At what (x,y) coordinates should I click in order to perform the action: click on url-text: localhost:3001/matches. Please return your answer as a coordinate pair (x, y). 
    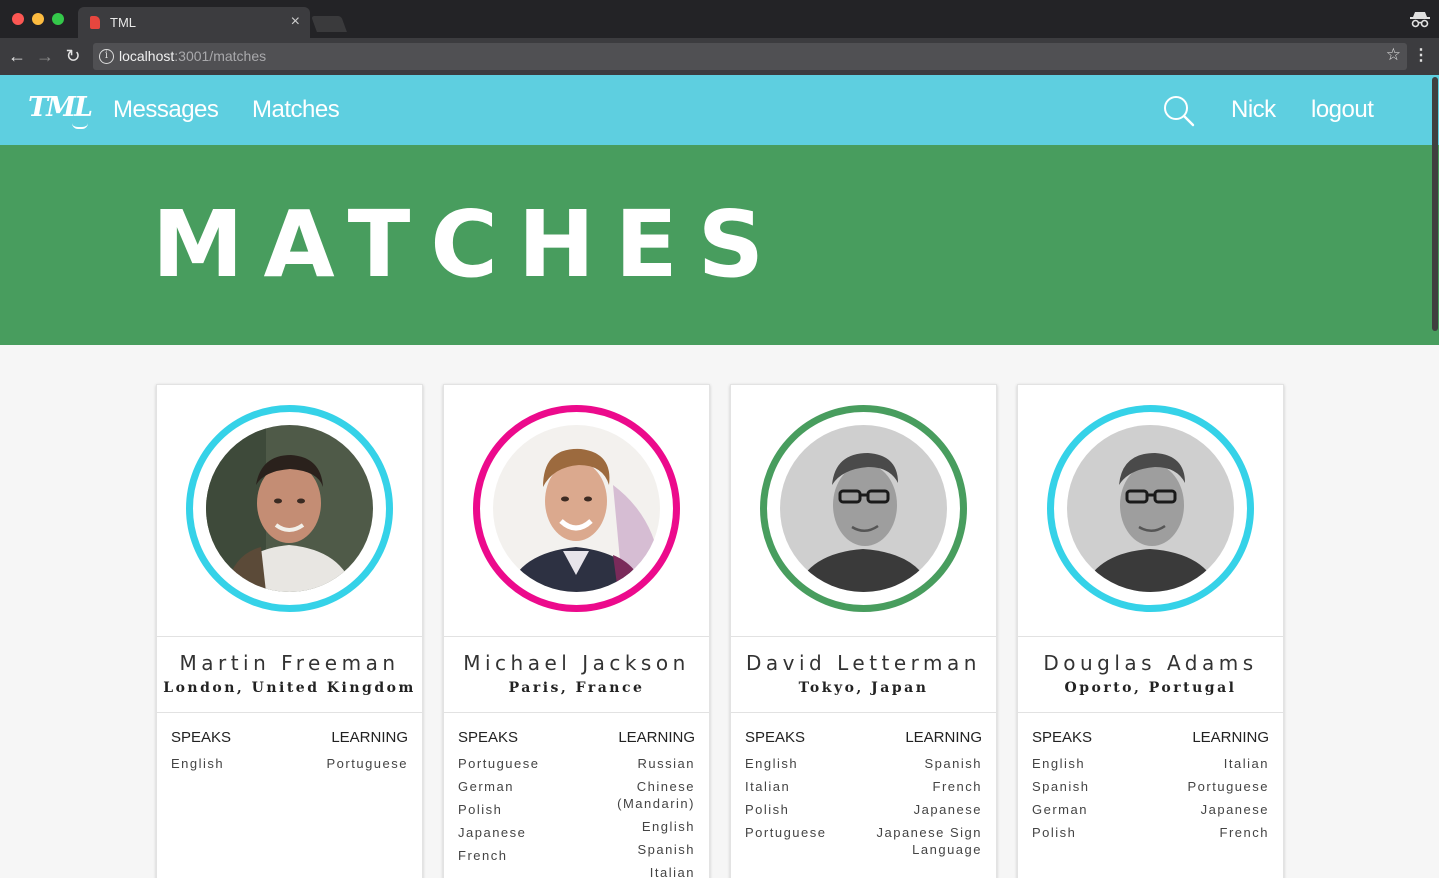
    Looking at the image, I should click on (192, 56).